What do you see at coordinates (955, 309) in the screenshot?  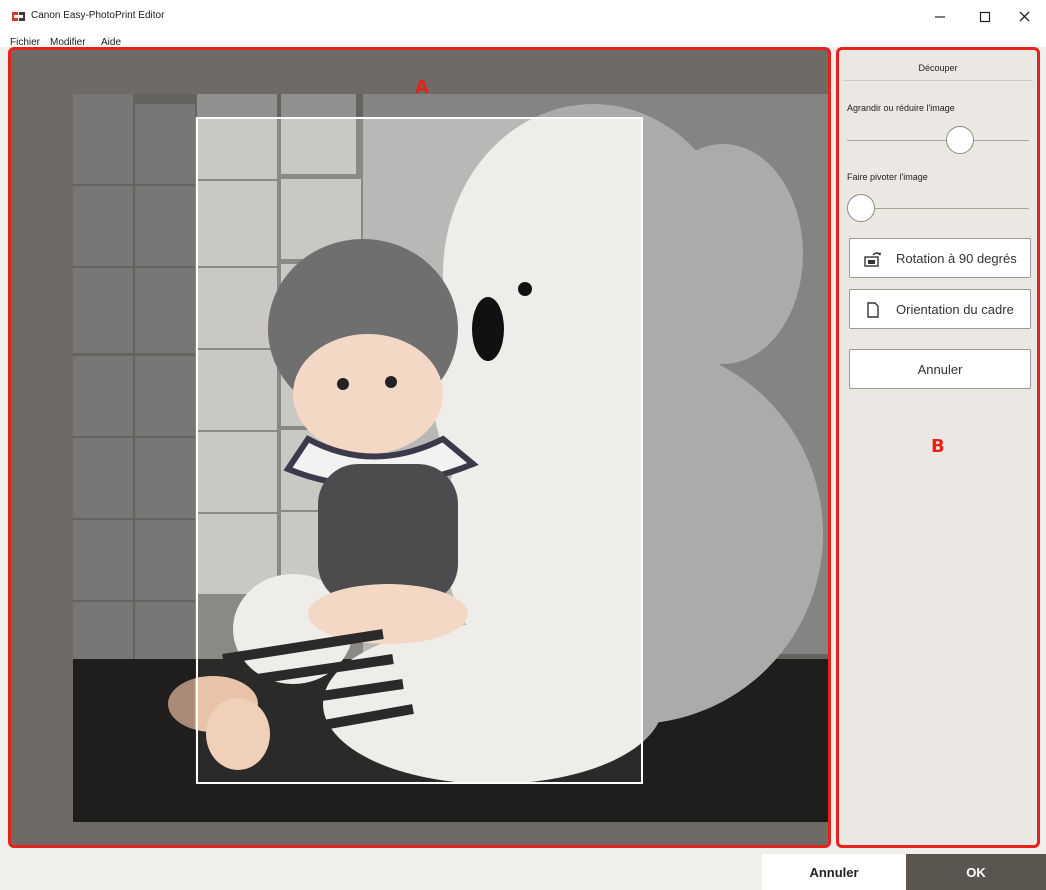 I see `frame-orientation-label: Orientation du cadre` at bounding box center [955, 309].